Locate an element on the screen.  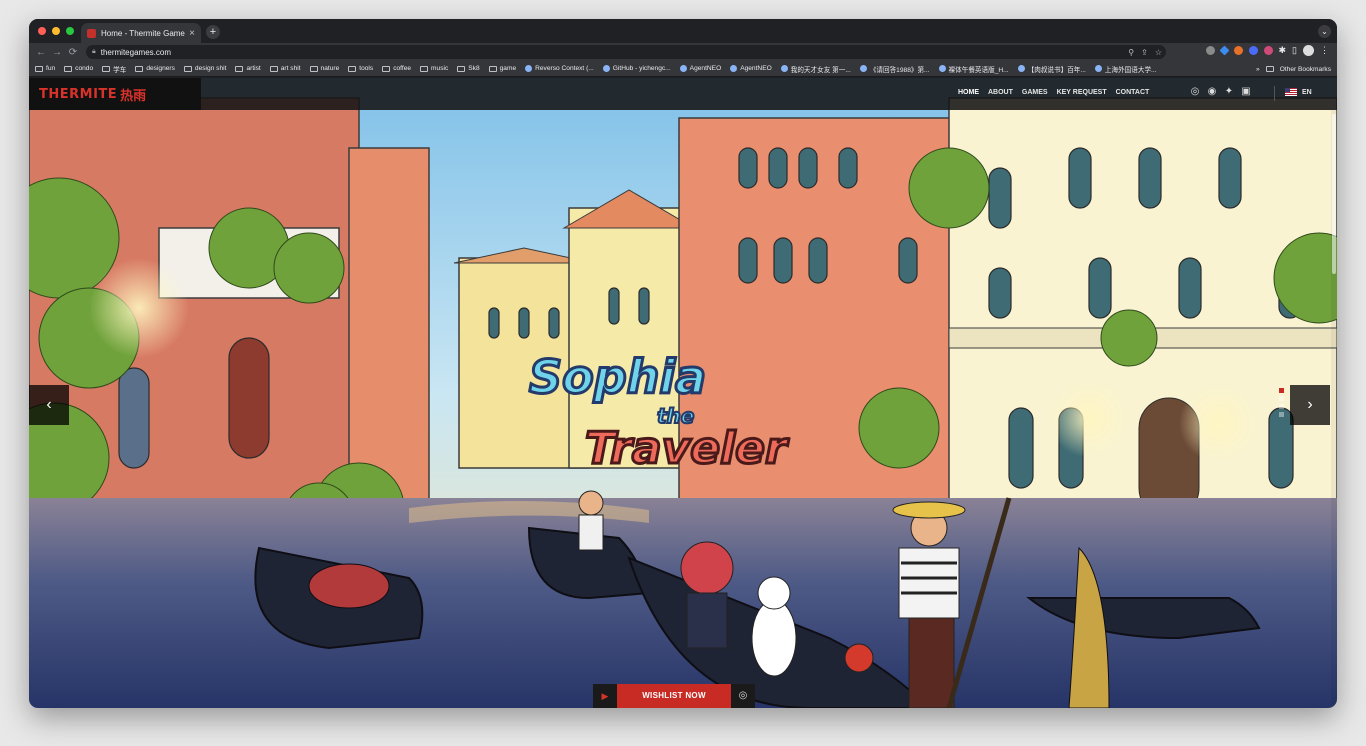
bookmark-item: tools is located at coordinates (360, 68).